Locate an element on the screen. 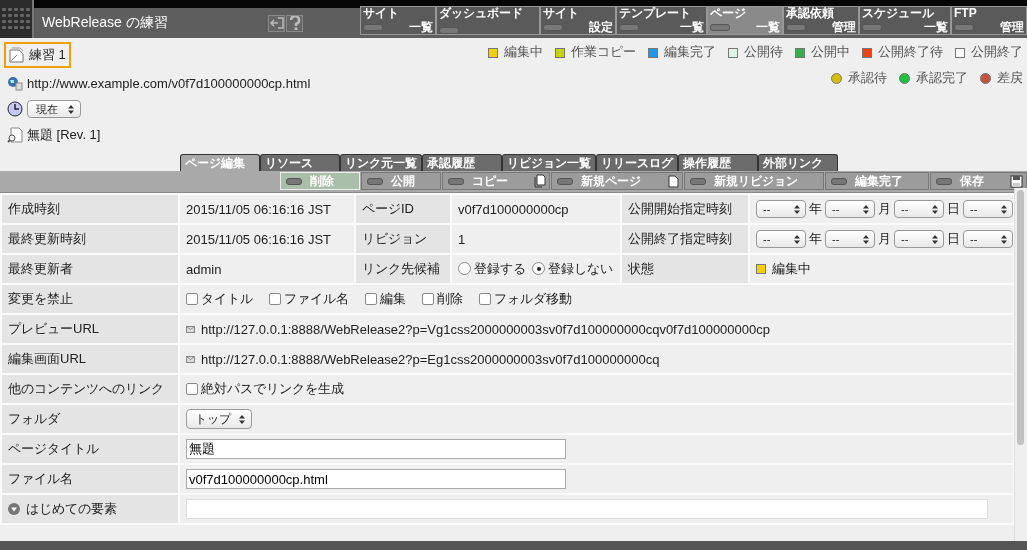 The image size is (1027, 550). globe-icon is located at coordinates (15, 83).